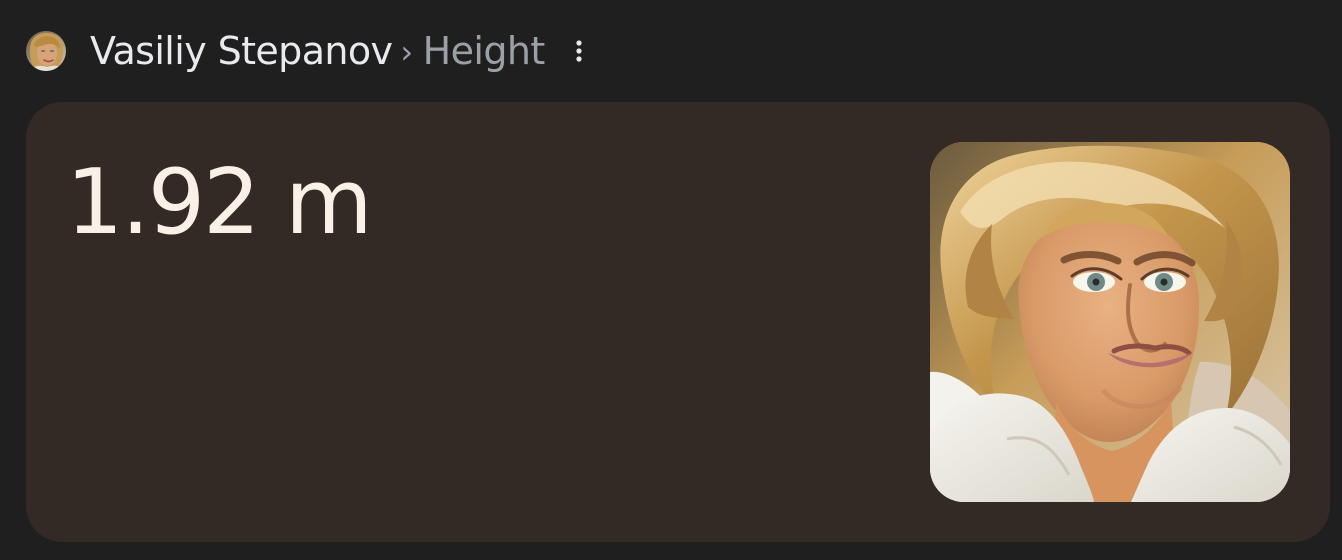 The image size is (1342, 560). Describe the element at coordinates (46, 51) in the screenshot. I see `person-avatar-icon` at that location.